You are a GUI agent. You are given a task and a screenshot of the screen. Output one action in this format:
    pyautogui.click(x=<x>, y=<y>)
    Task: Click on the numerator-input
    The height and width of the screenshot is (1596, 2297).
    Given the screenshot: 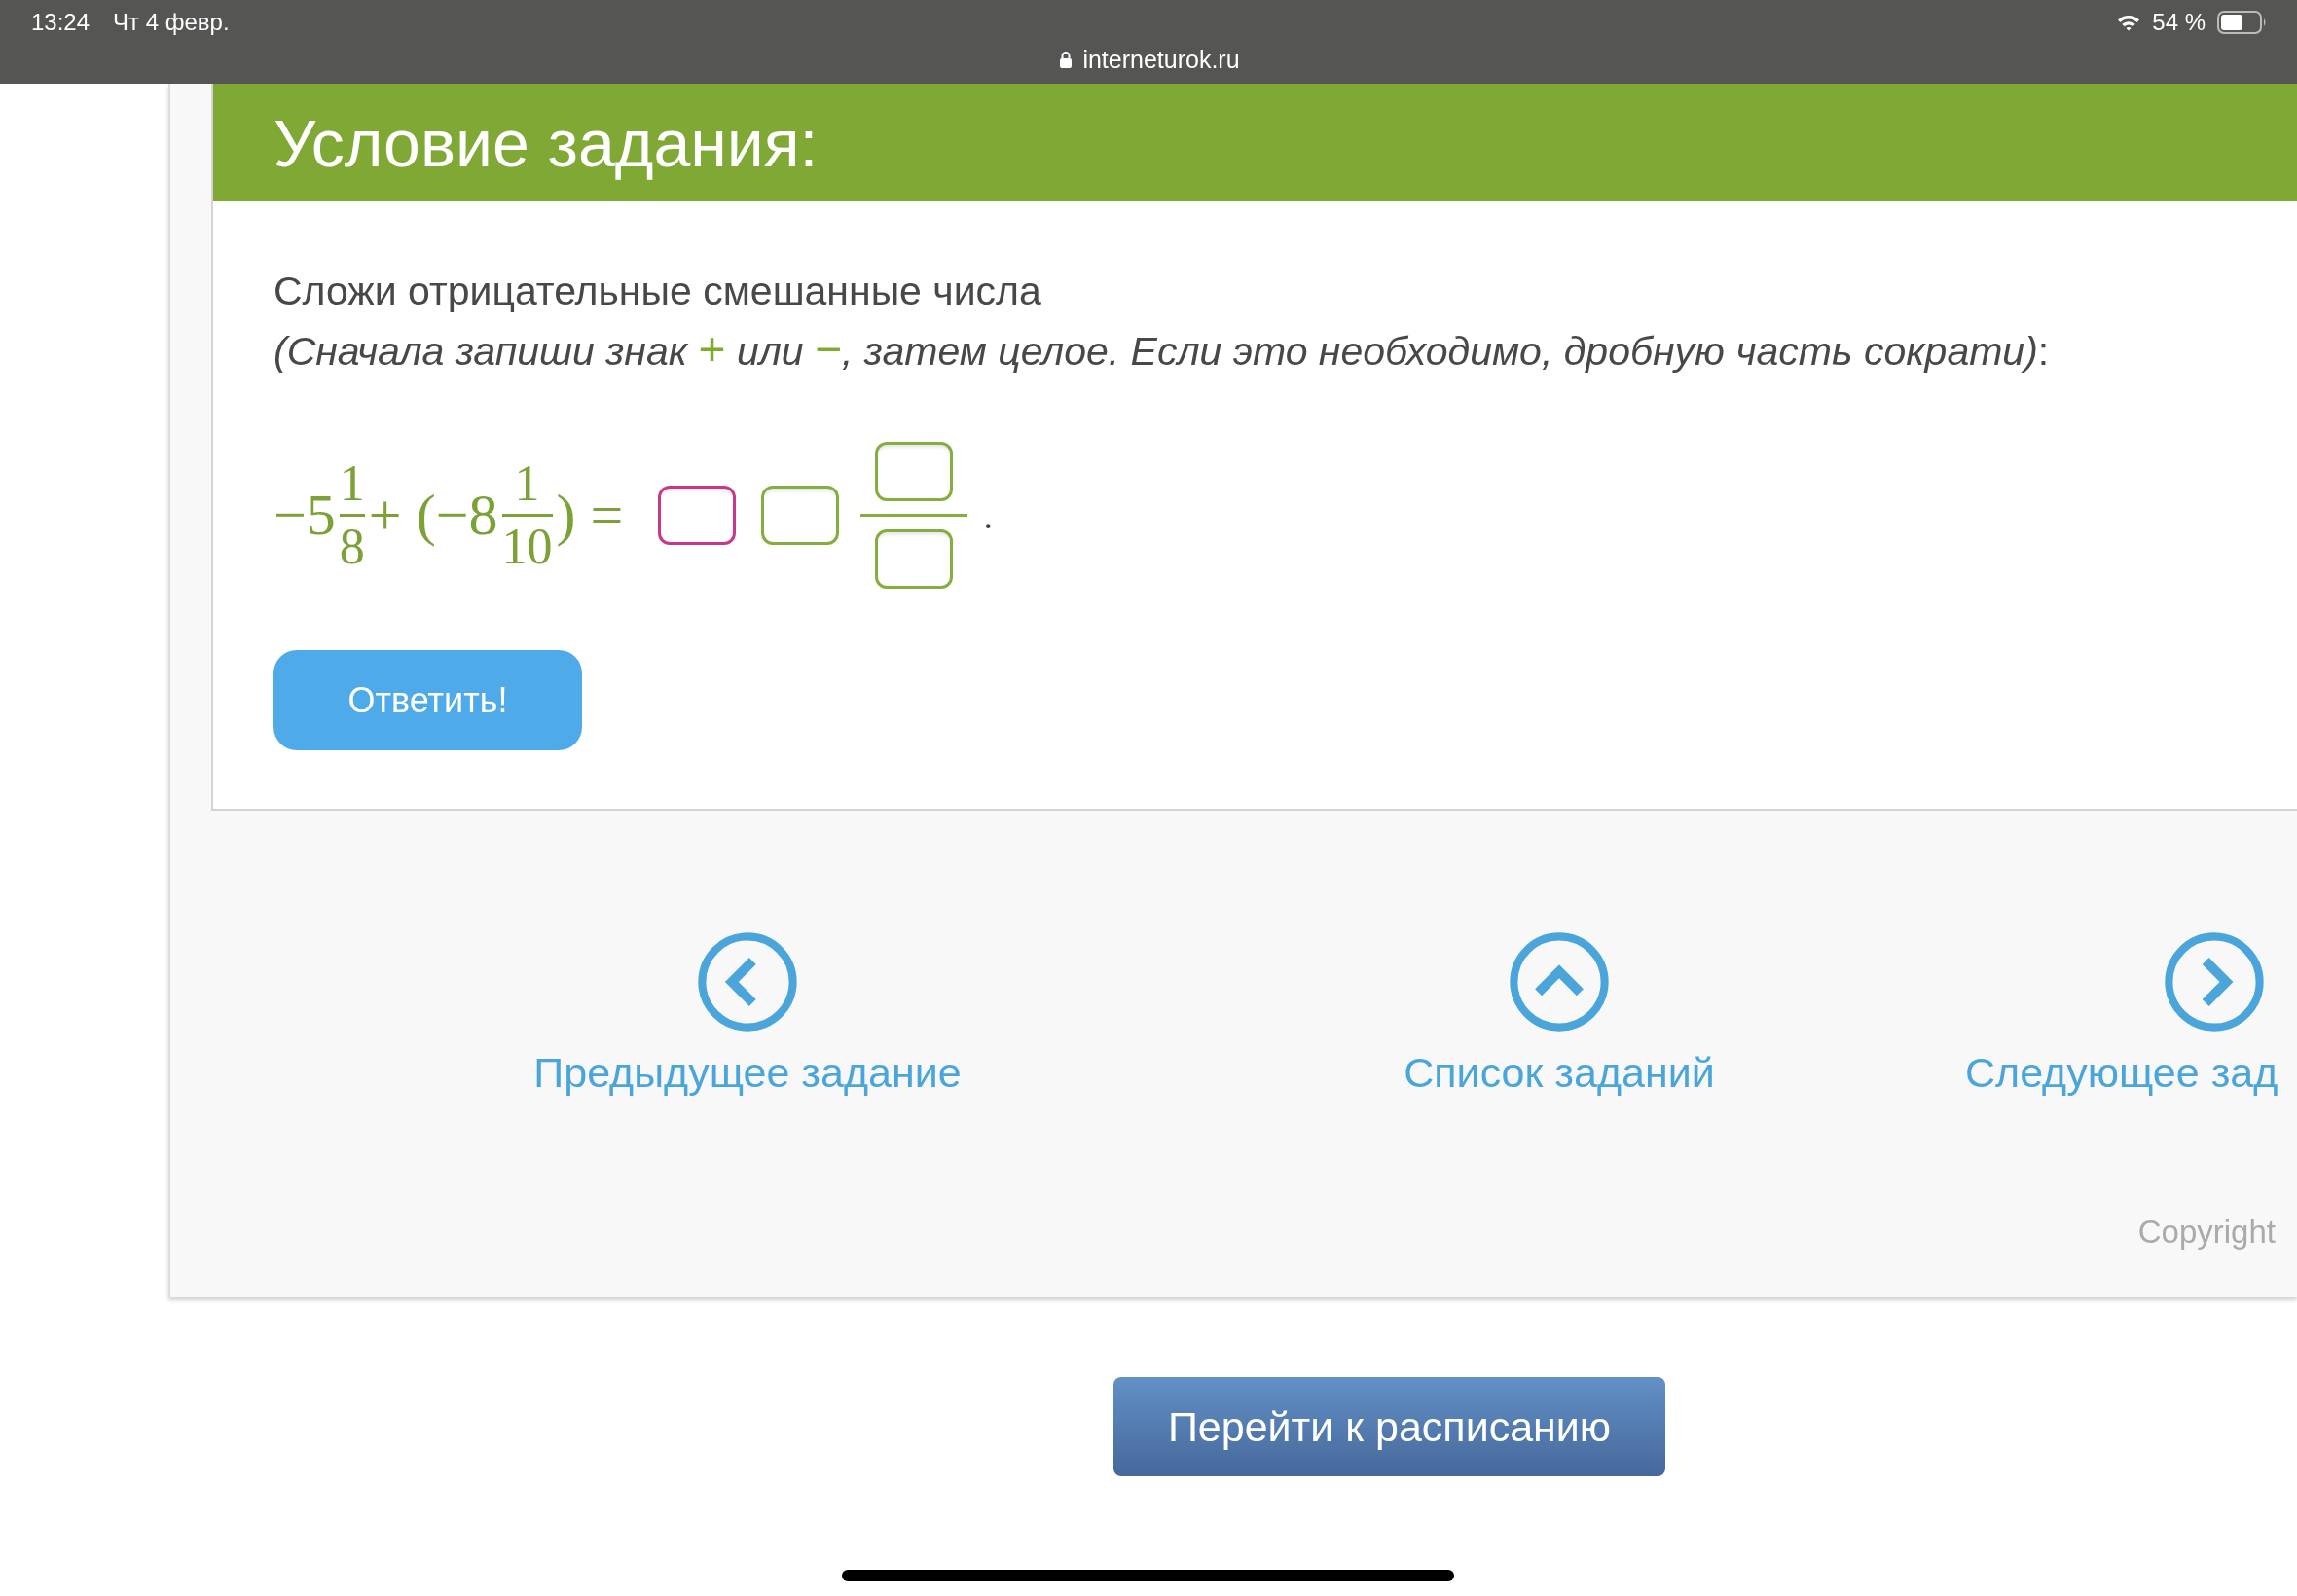 What is the action you would take?
    pyautogui.click(x=914, y=471)
    